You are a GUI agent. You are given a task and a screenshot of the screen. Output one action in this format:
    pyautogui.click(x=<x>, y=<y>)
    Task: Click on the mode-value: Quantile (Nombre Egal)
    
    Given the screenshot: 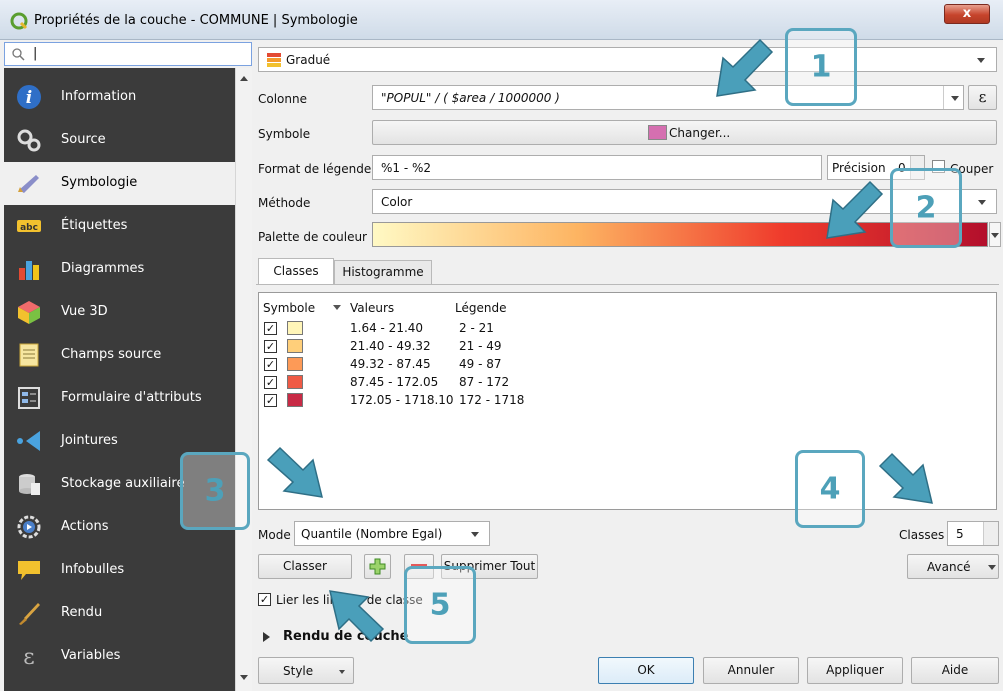 What is the action you would take?
    pyautogui.click(x=372, y=534)
    